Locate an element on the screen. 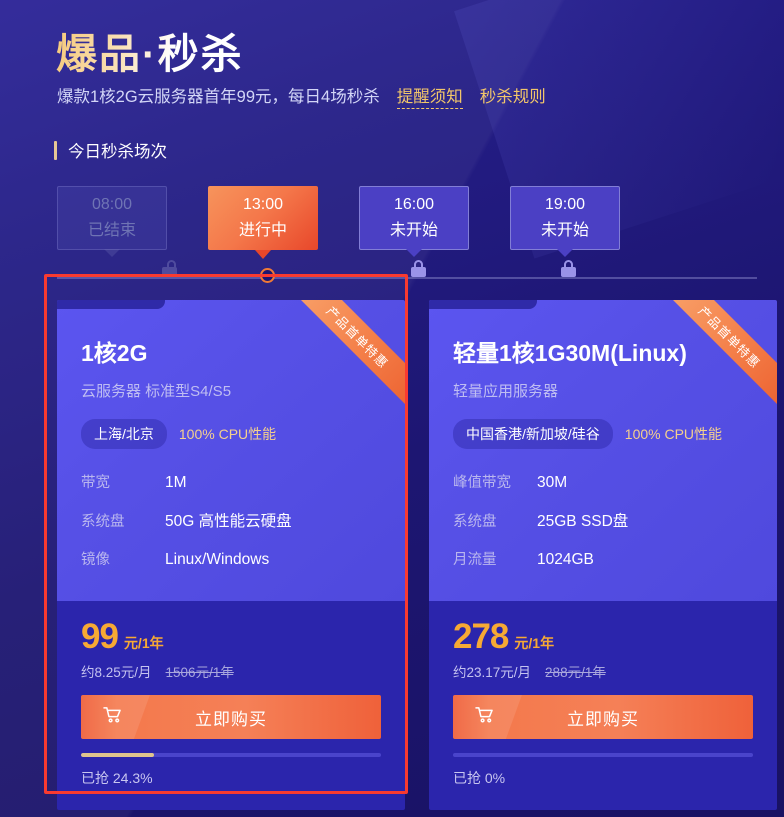  card-subtitle: 云服务器 标准型S4/S5 is located at coordinates (156, 391).